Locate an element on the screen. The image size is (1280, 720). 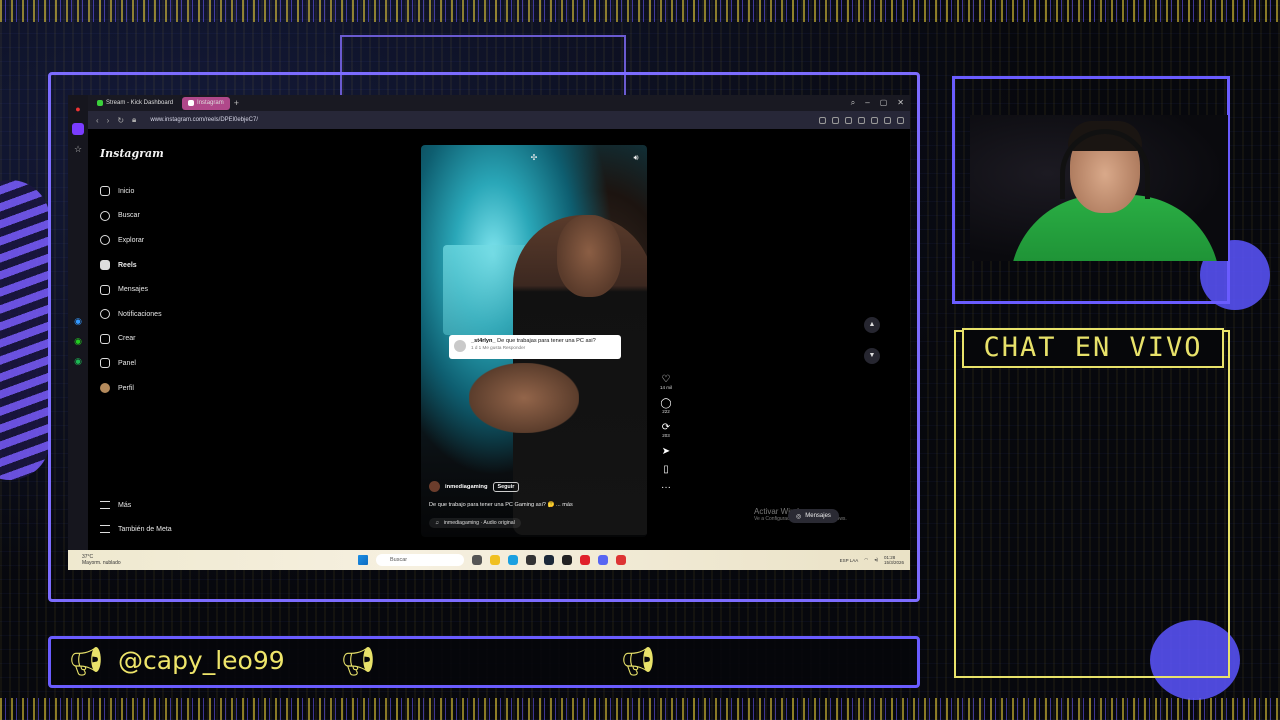
opera-icon is located at coordinates (585, 560).